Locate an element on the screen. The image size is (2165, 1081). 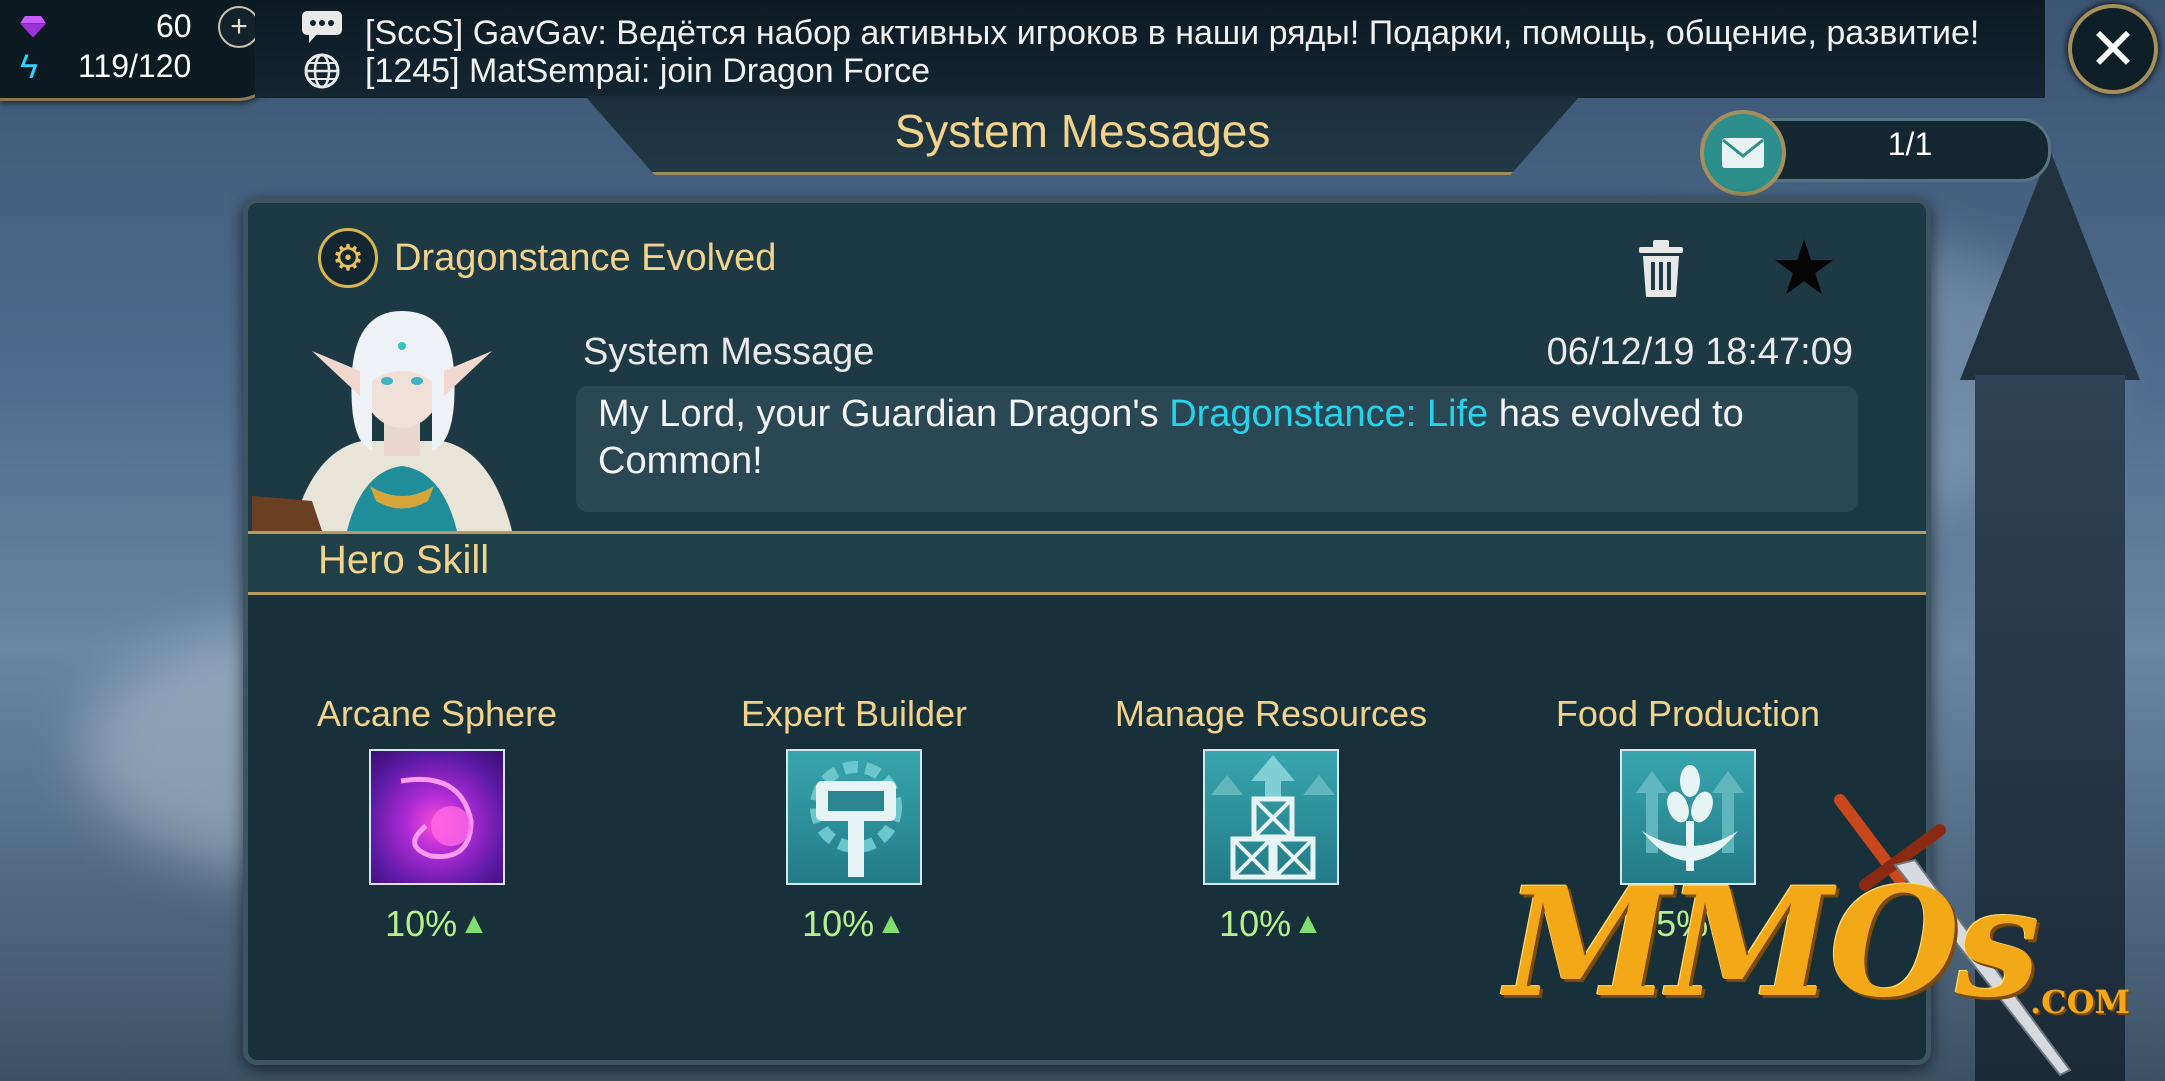
message-body-prefix: My Lord, your Guardian Dragon's is located at coordinates (884, 414).